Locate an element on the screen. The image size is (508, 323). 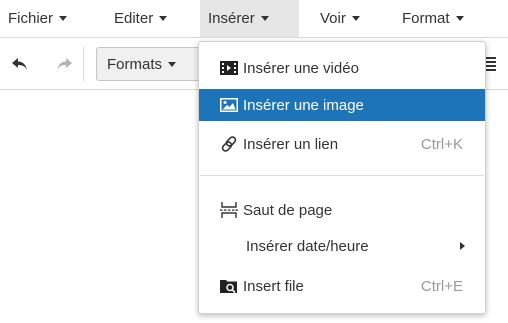
menu-format: Format is located at coordinates (433, 18).